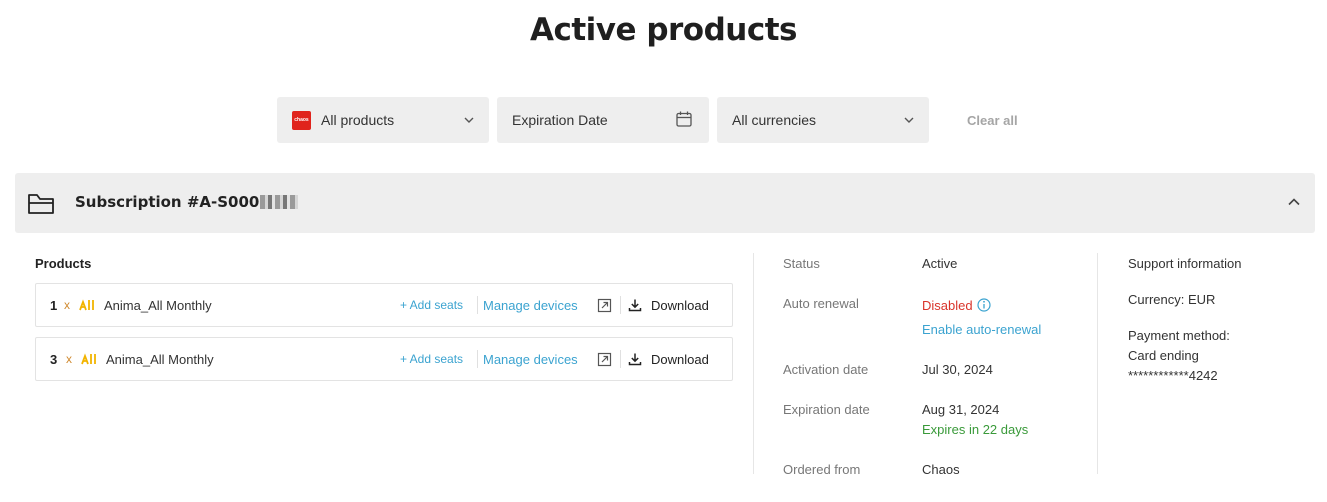 The width and height of the screenshot is (1327, 502). I want to click on auto-renewal-value: Disabled, so click(956, 305).